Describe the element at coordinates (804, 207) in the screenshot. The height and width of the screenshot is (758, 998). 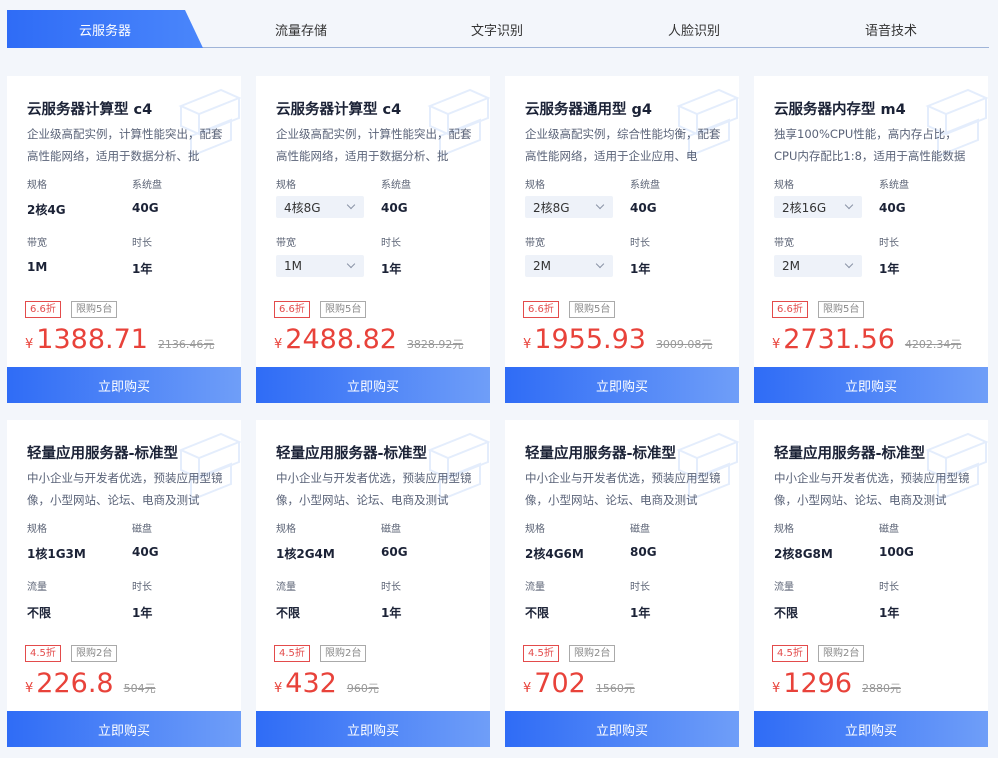
I see `spec-value: 2核16G` at that location.